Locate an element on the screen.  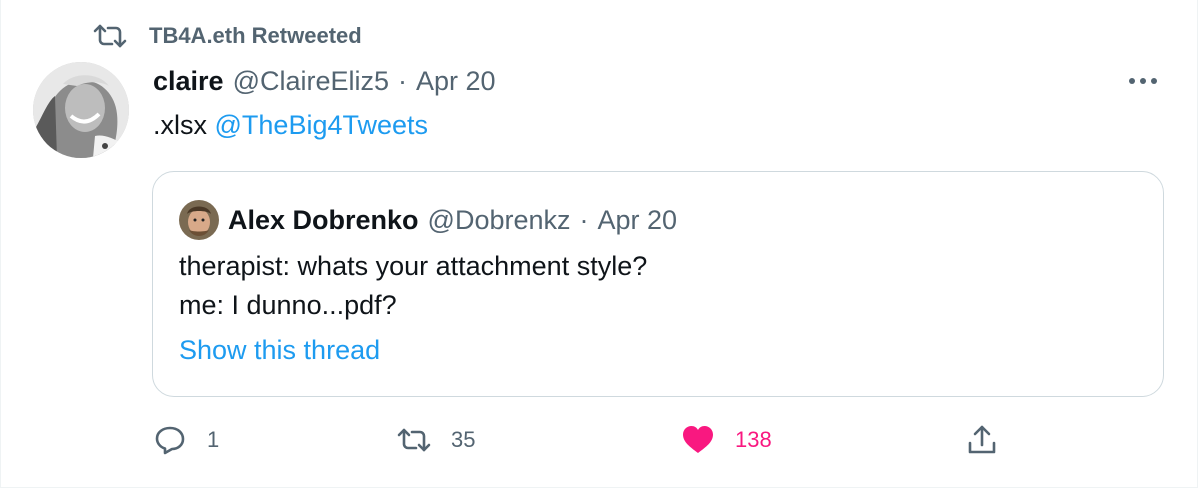
mention-link: @TheBig4Tweets is located at coordinates (322, 125).